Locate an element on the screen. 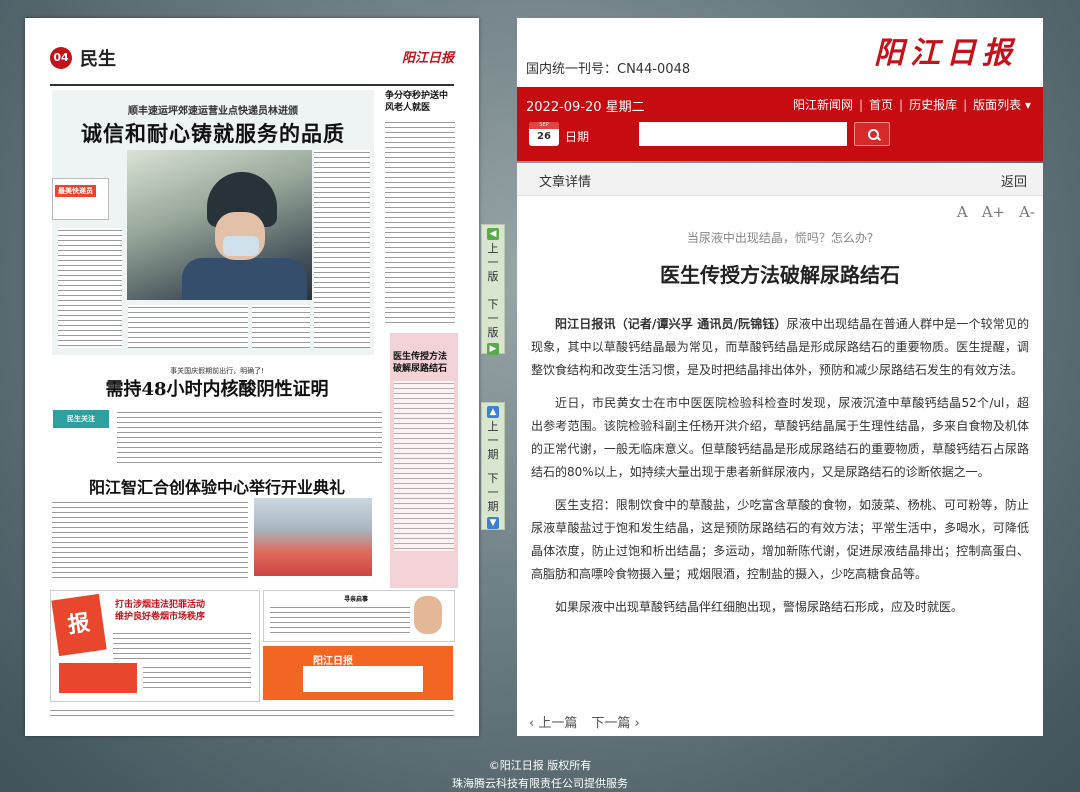  nav-page-list: 版面列表 ▾ is located at coordinates (1002, 105).